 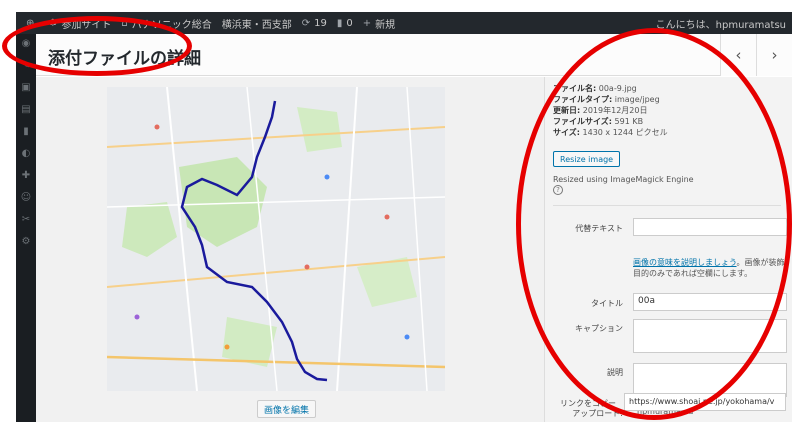 I want to click on description-label: 説明, so click(x=615, y=372).